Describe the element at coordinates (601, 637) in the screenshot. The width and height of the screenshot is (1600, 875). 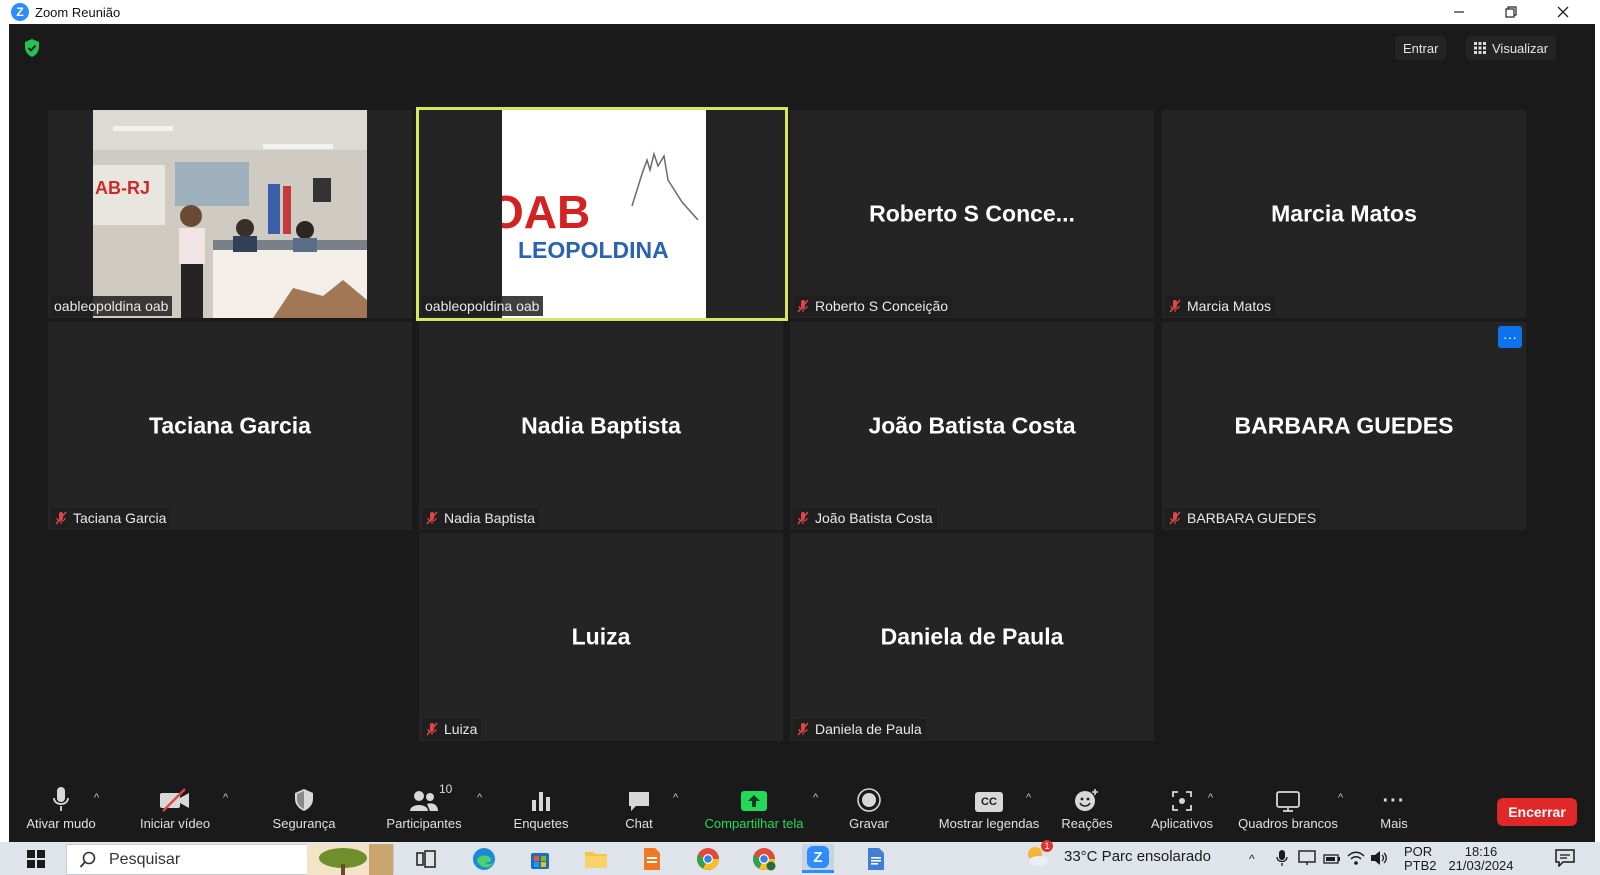
I see `participant-tile: Luiza Luiza` at that location.